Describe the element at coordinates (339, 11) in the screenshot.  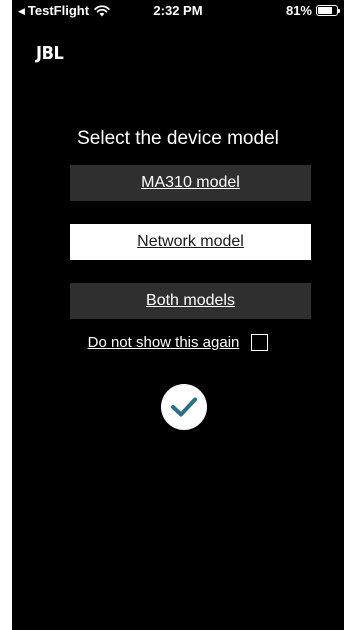
I see `battery-tip` at that location.